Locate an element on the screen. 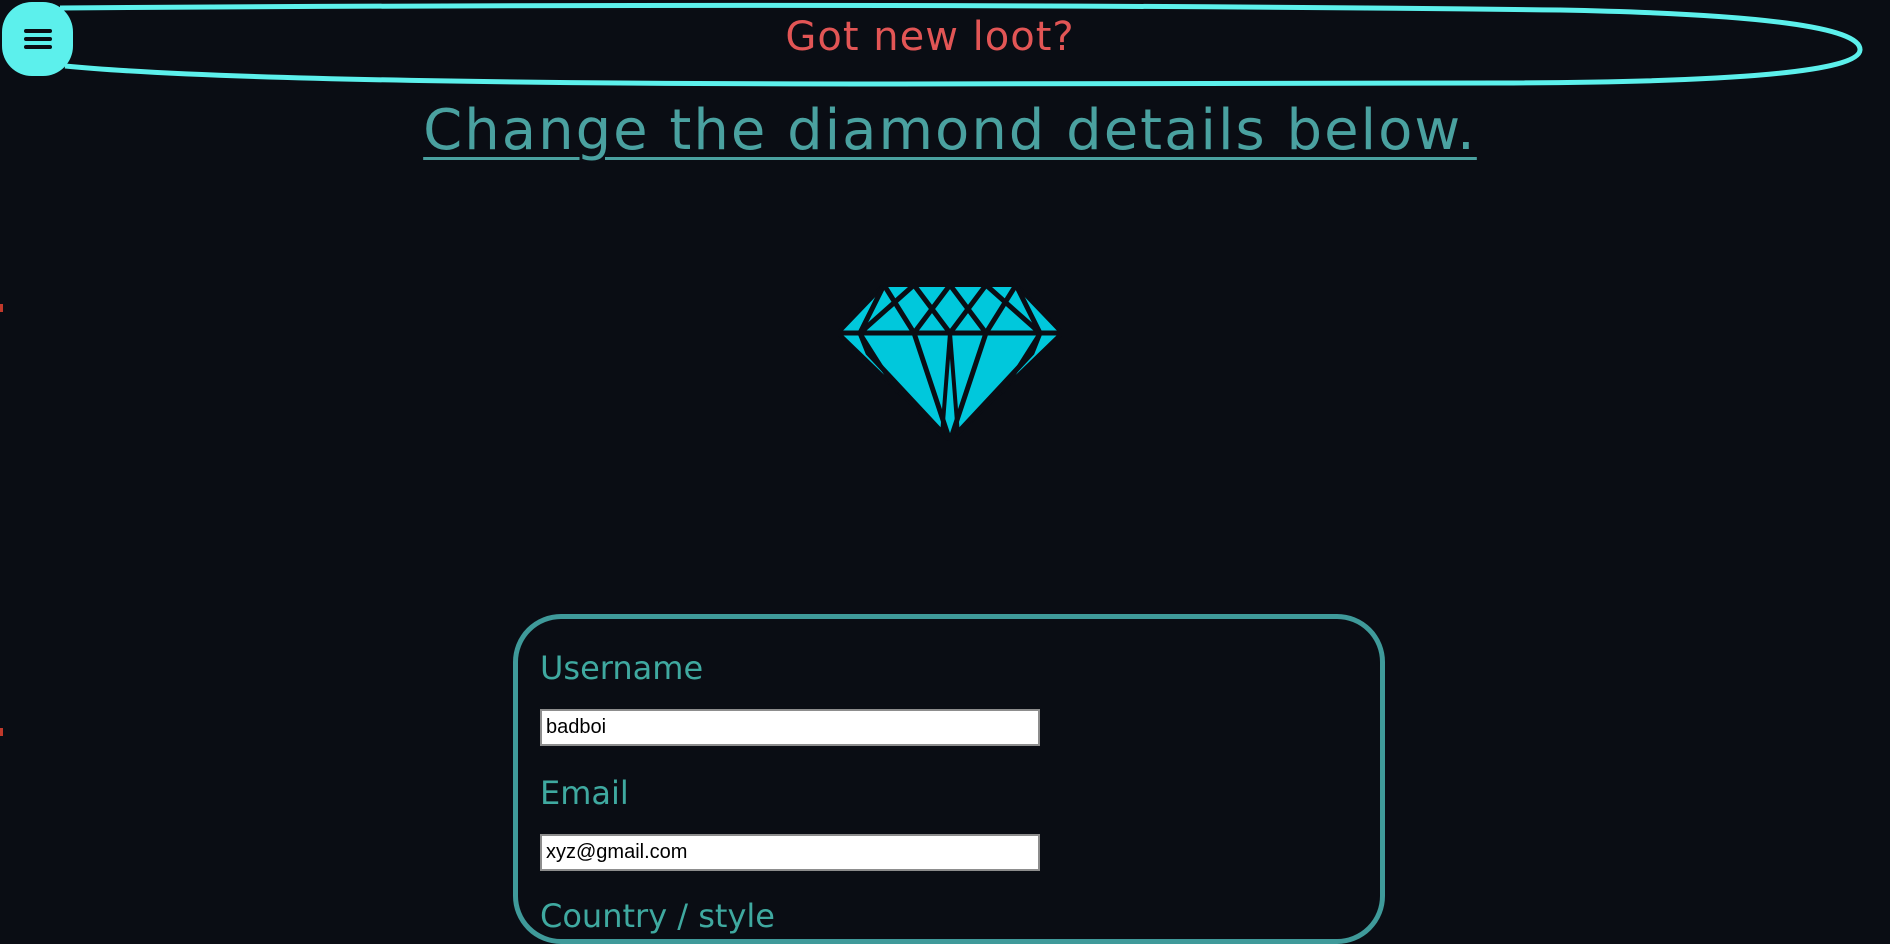 The image size is (1890, 944). hamburger-icon is located at coordinates (37, 39).